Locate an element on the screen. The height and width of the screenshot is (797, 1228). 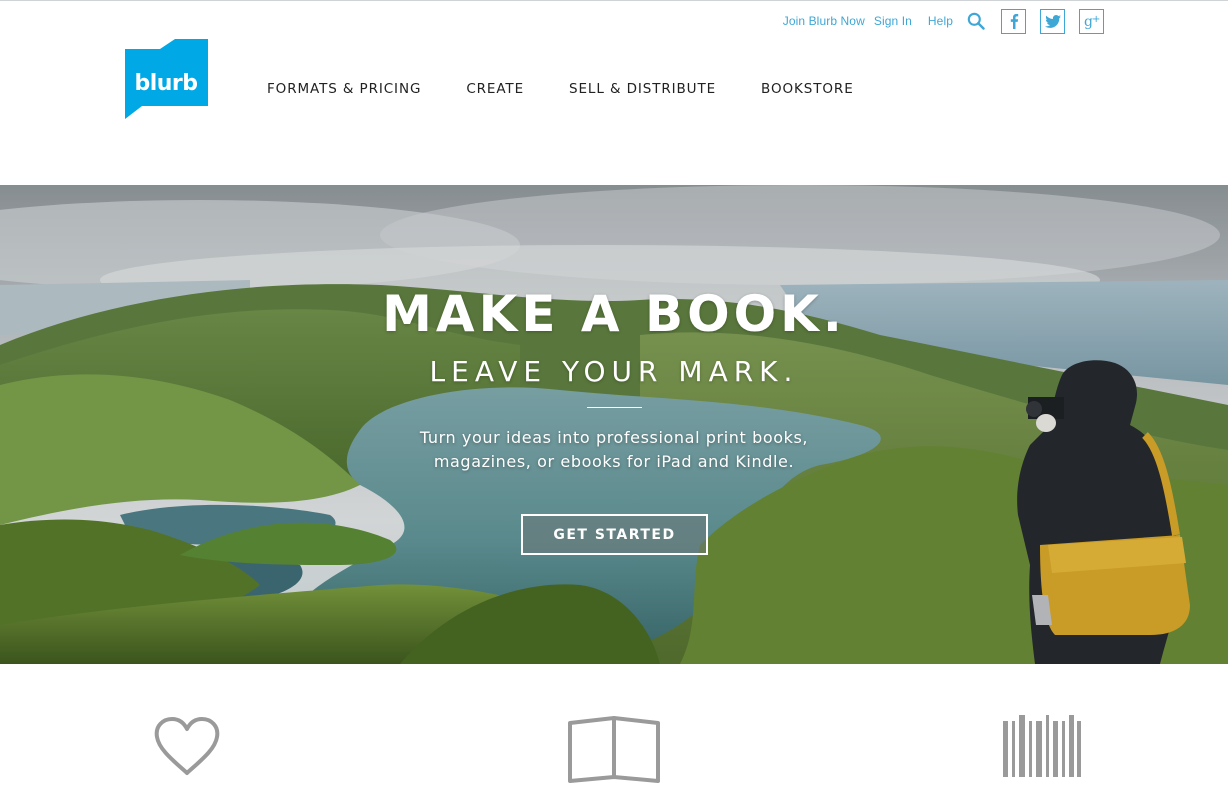
get-started-button: GET STARTED is located at coordinates (614, 534).